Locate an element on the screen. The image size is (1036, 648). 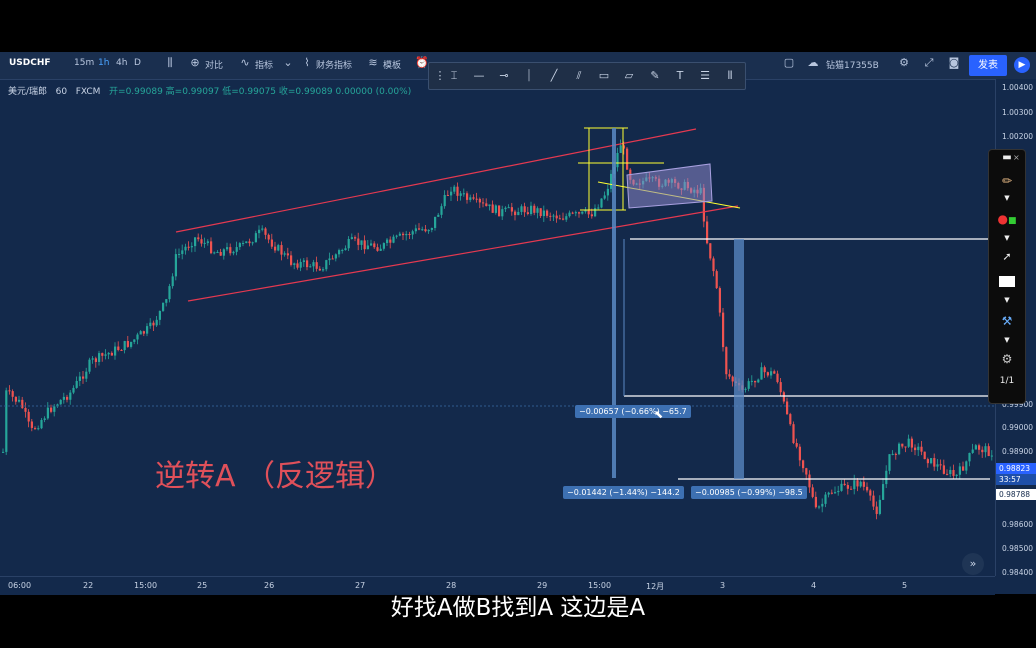
interval-1h: 1h is located at coordinates (103, 63).